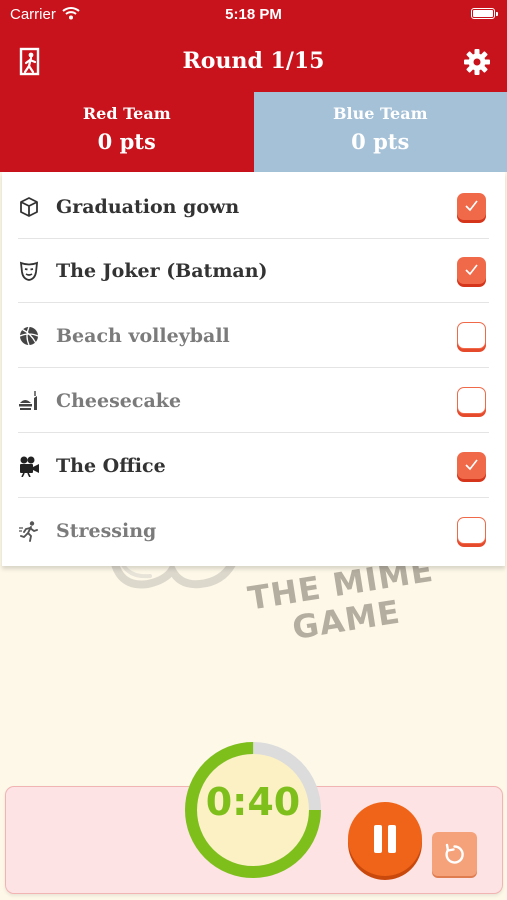  I want to click on red-team-name: Red Team, so click(126, 113).